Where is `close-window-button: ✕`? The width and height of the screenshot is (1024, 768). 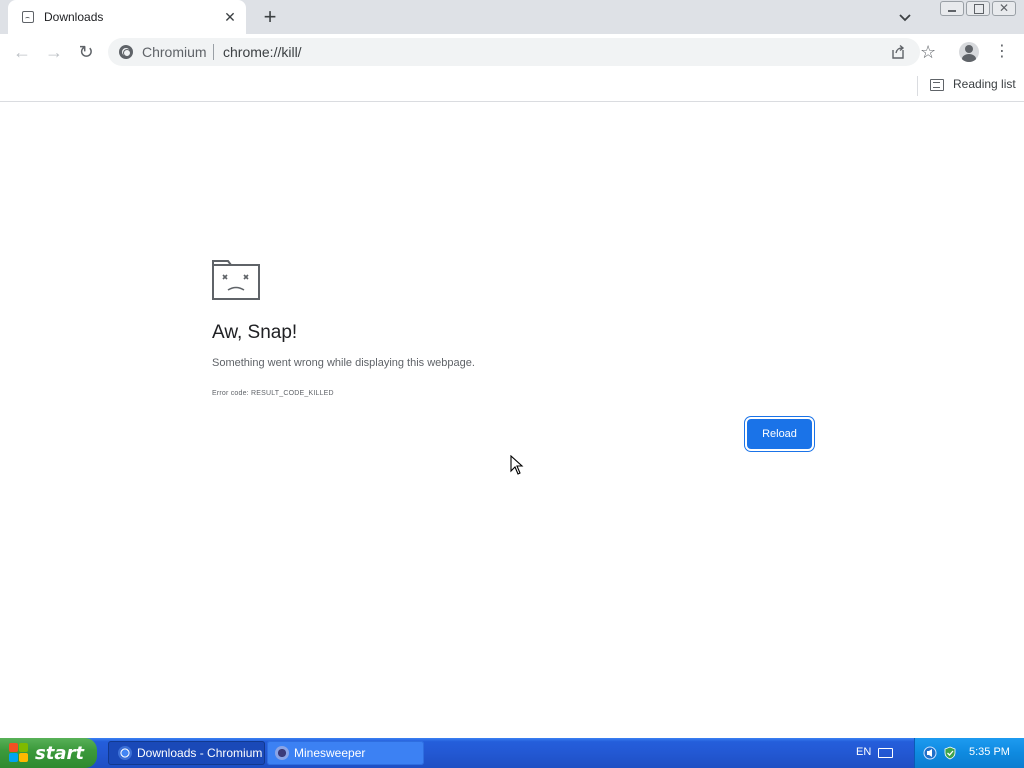 close-window-button: ✕ is located at coordinates (1004, 8).